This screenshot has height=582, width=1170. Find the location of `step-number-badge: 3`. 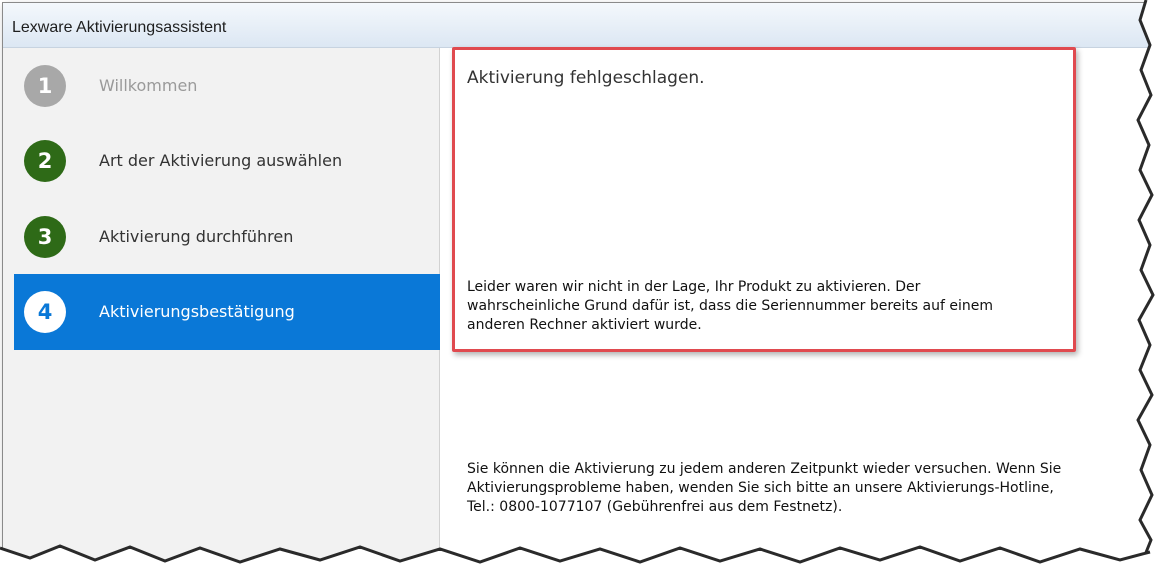

step-number-badge: 3 is located at coordinates (45, 237).